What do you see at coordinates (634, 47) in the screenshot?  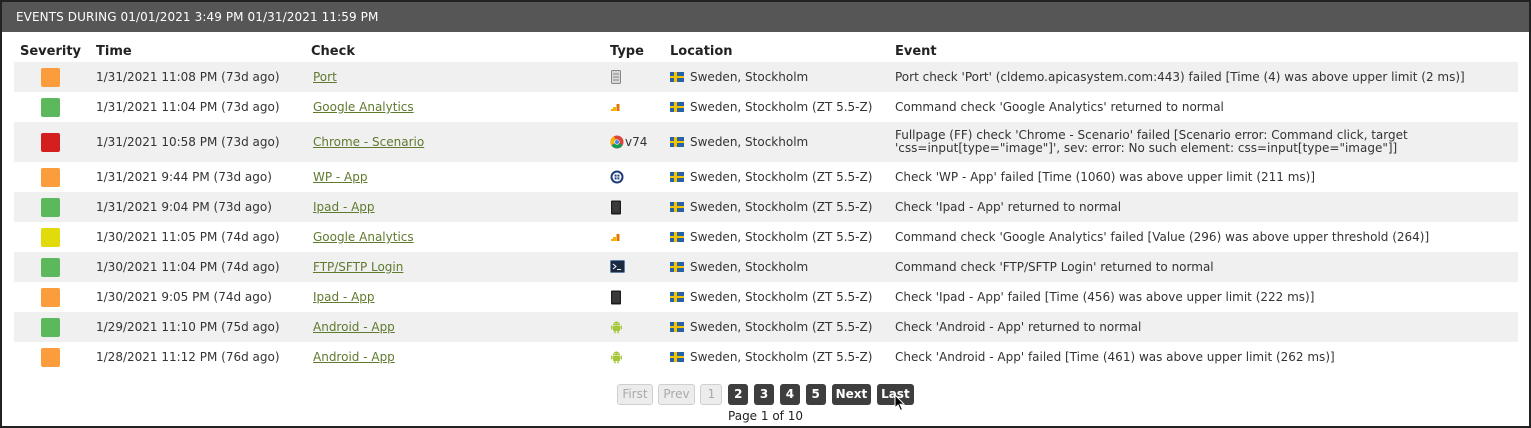 I see `column-header-type: Type` at bounding box center [634, 47].